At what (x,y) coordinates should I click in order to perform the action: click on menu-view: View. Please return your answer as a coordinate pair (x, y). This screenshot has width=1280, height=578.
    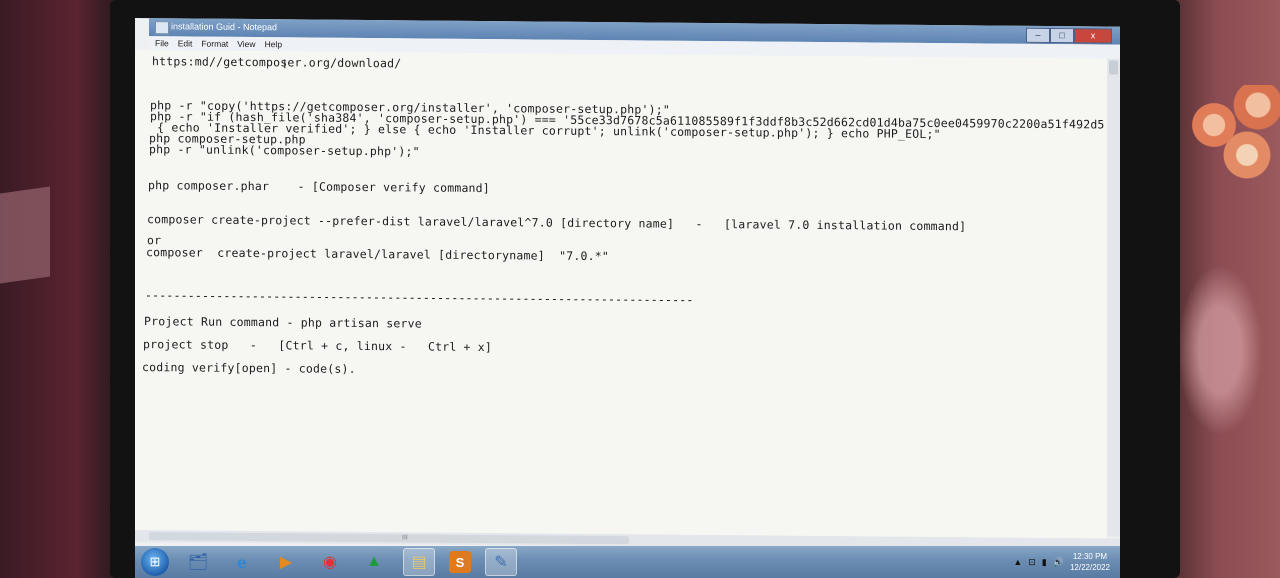
    Looking at the image, I should click on (246, 44).